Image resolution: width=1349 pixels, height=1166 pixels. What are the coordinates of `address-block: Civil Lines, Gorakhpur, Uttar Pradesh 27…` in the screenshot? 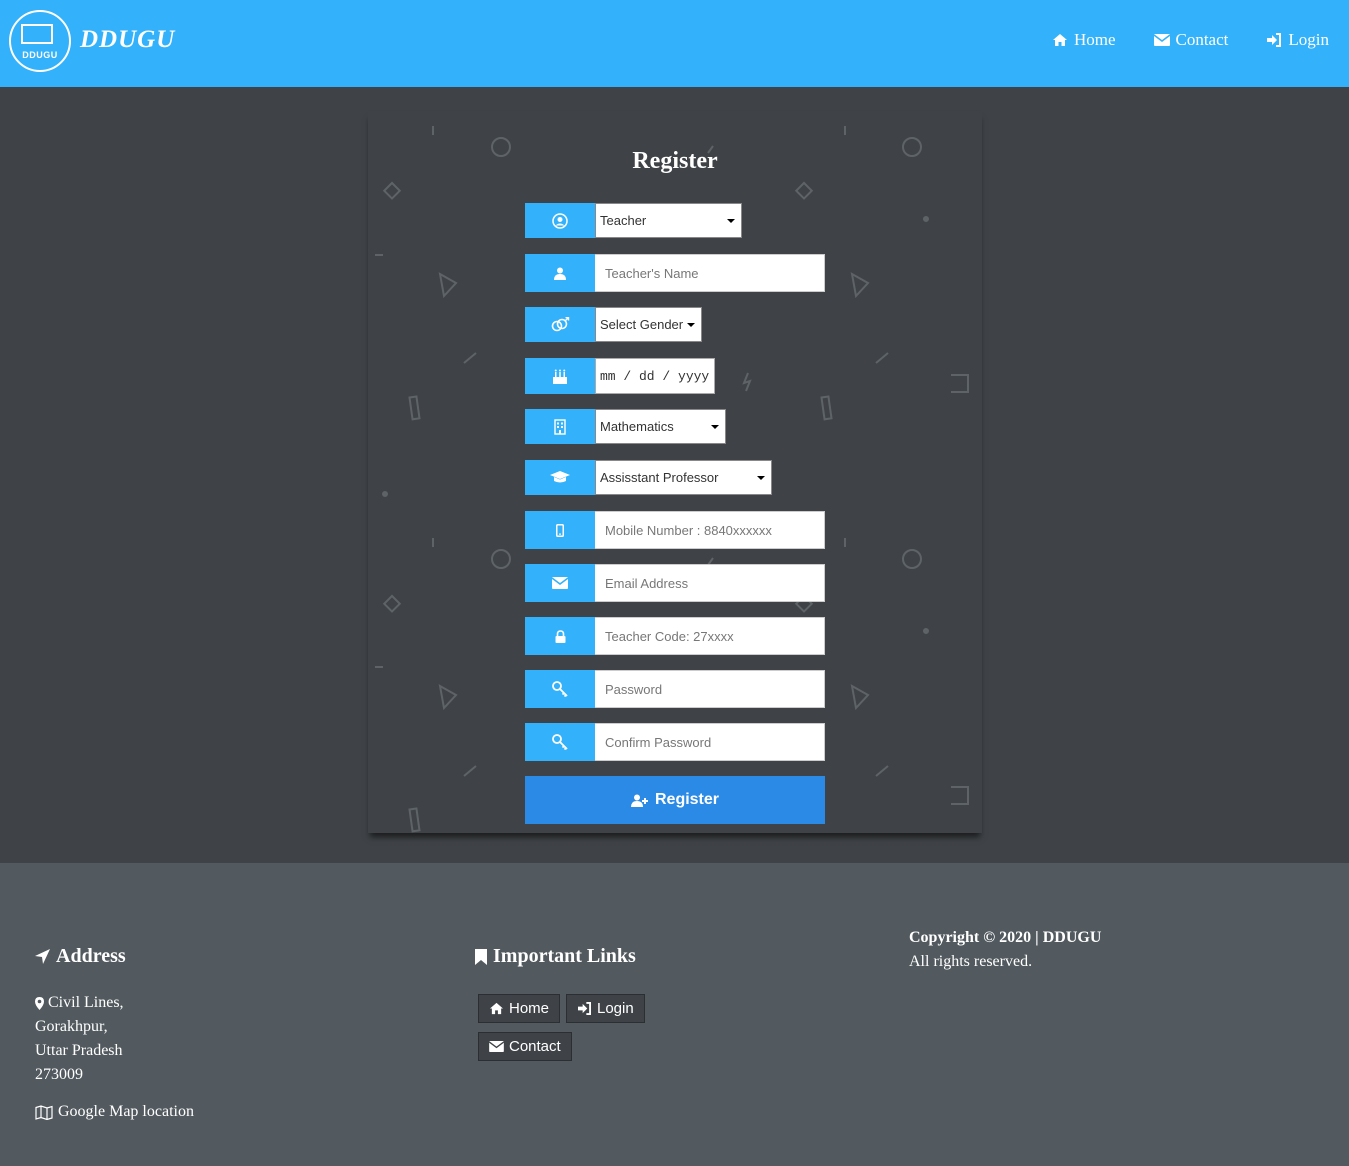 It's located at (79, 1039).